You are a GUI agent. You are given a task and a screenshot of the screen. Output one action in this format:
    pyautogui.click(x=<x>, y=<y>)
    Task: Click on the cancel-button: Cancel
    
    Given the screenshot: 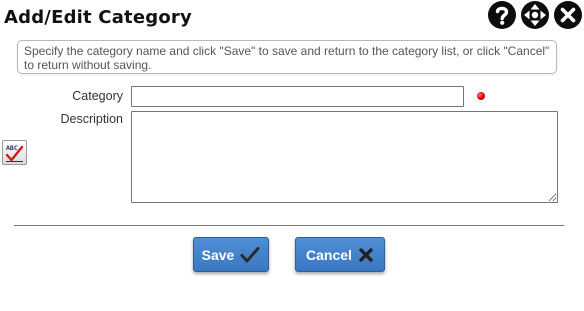 What is the action you would take?
    pyautogui.click(x=340, y=254)
    